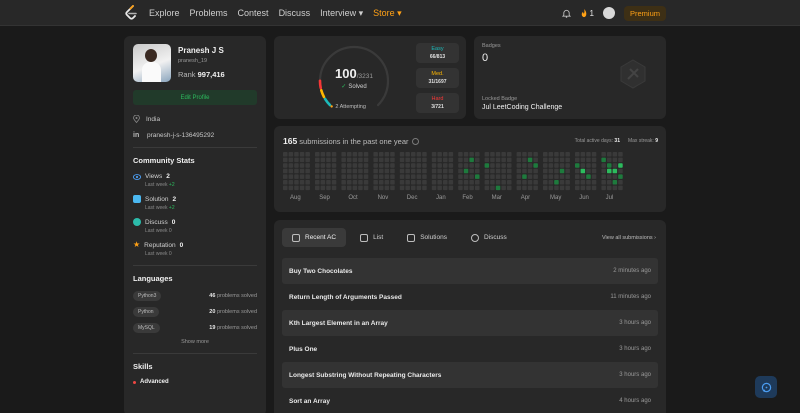 The image size is (800, 413). I want to click on info-icon, so click(415, 141).